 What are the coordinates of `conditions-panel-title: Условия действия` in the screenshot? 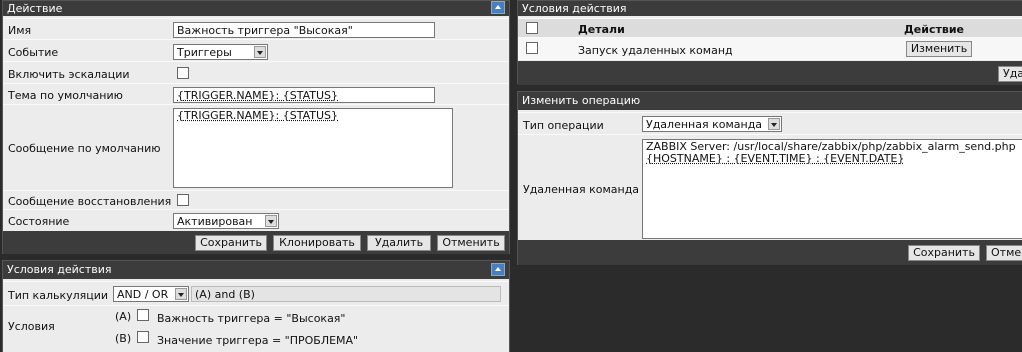 It's located at (59, 269).